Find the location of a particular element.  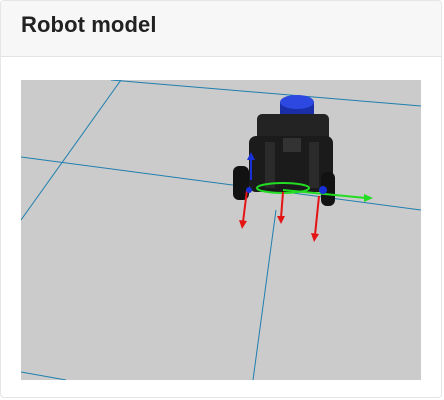

panel-title: Robot model is located at coordinates (89, 24).